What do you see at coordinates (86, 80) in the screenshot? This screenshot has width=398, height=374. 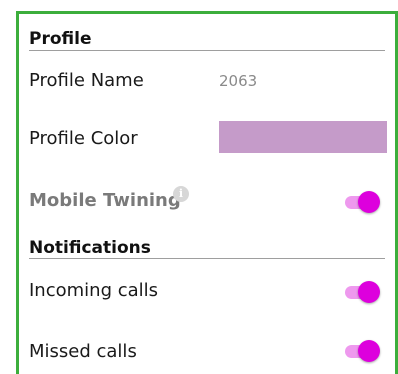 I see `profile-name-label: Profile Name` at bounding box center [86, 80].